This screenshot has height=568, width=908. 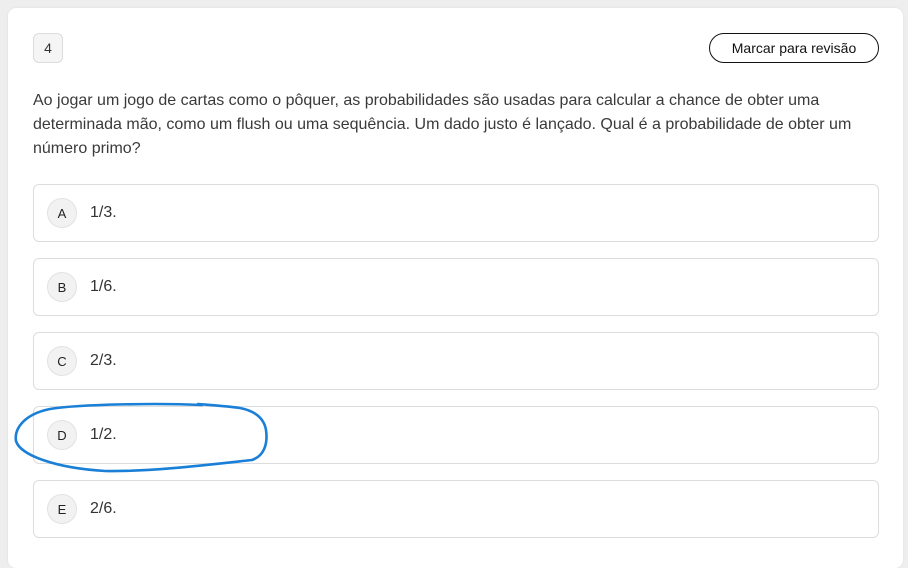 I want to click on option-letter-badge: B, so click(x=62, y=287).